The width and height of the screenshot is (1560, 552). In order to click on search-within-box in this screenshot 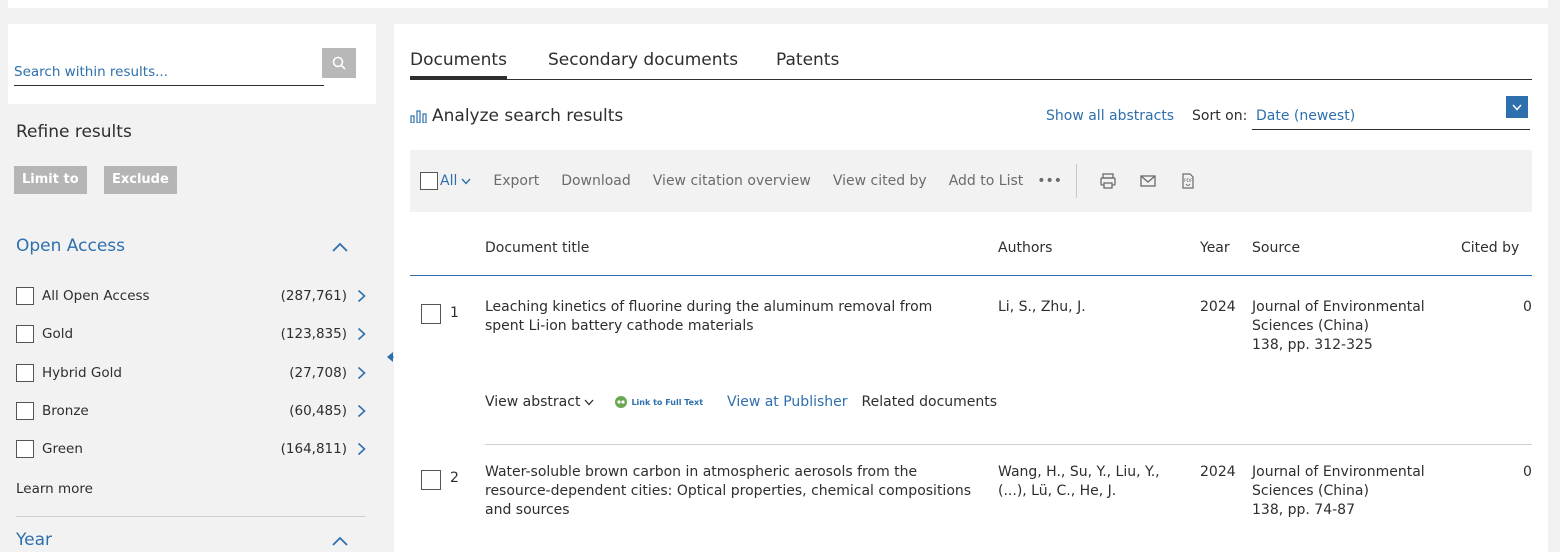, I will do `click(192, 64)`.